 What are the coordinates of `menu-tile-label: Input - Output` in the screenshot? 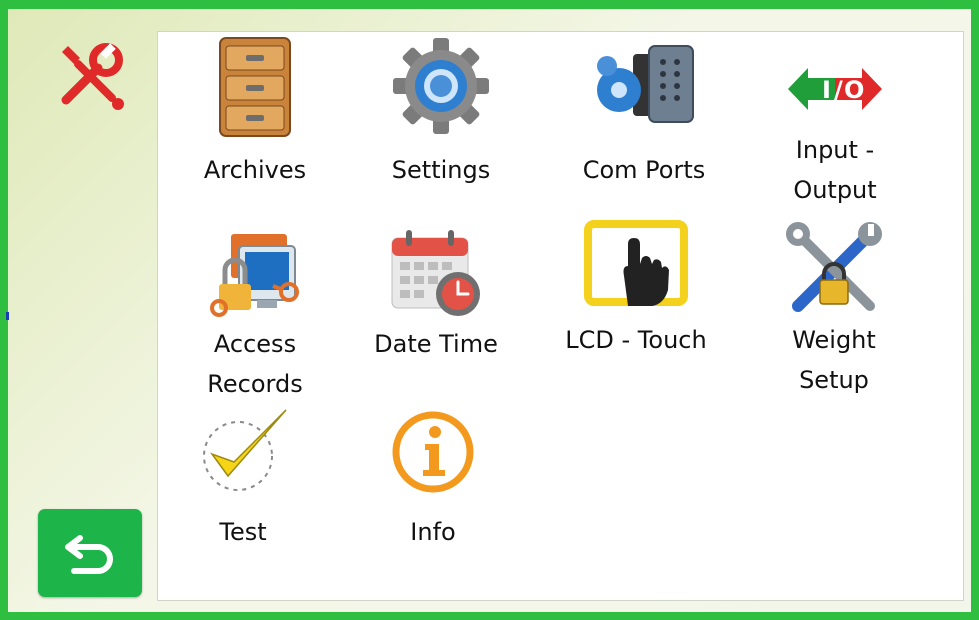 It's located at (835, 170).